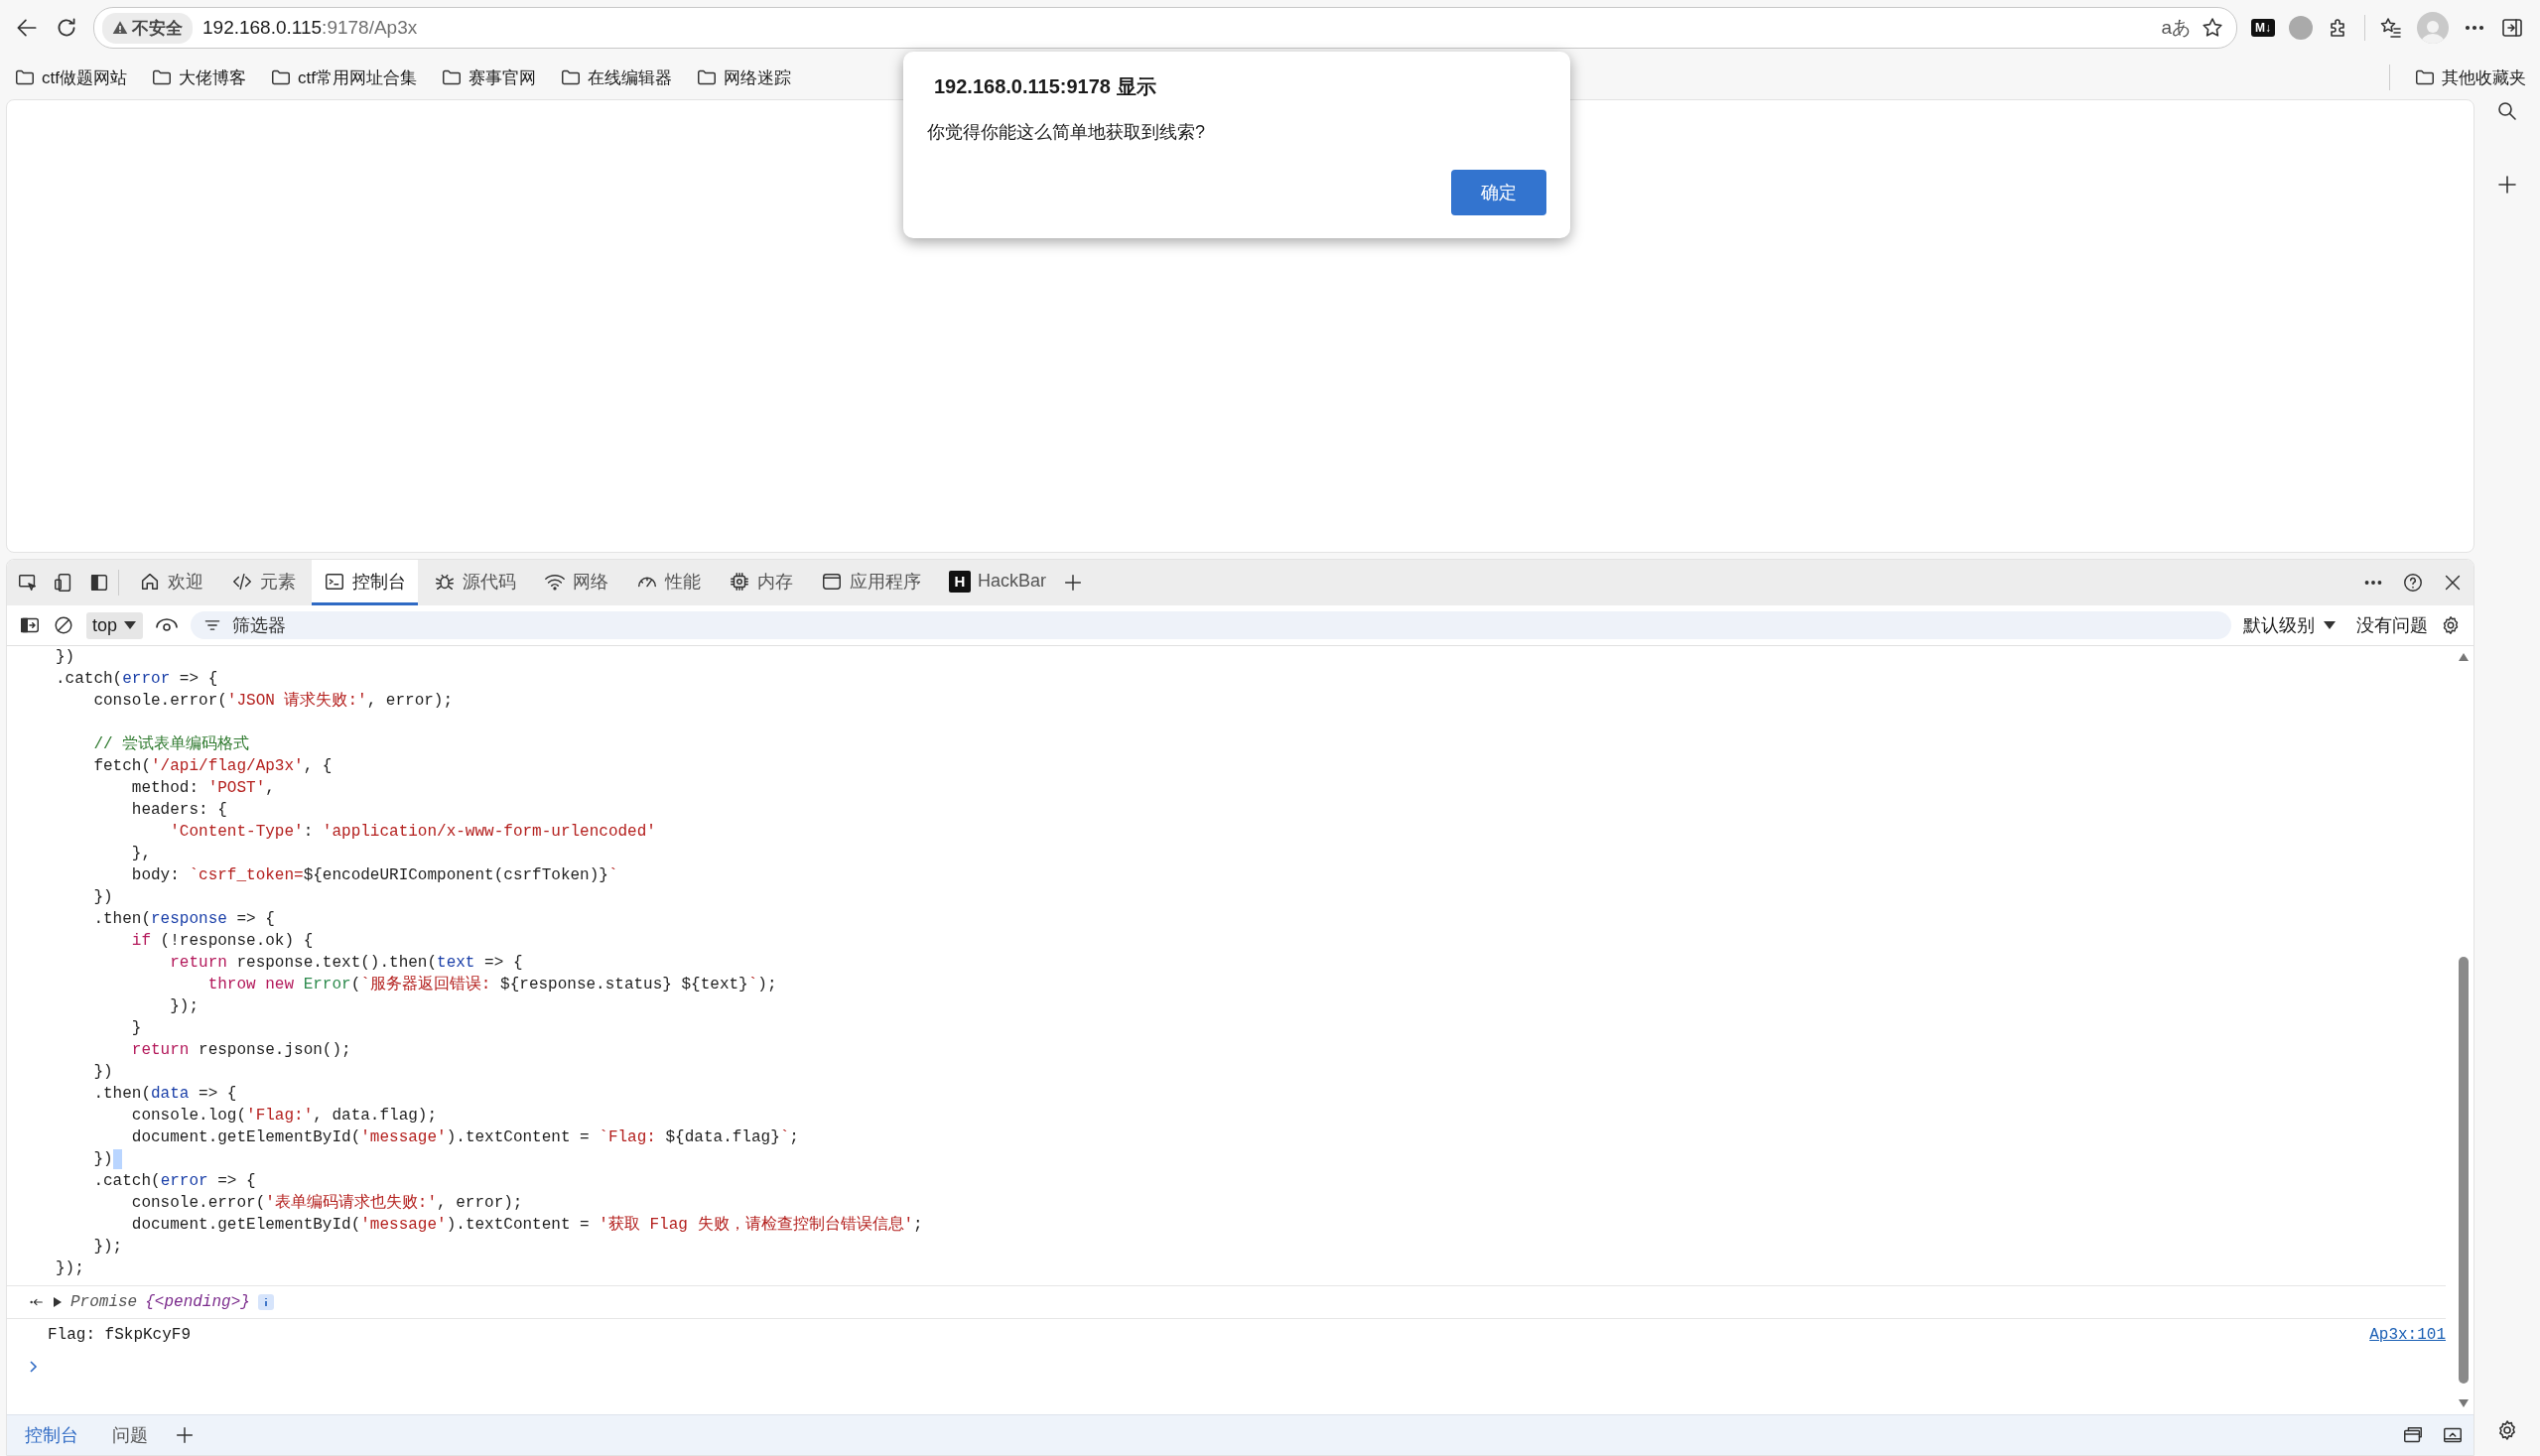 This screenshot has width=2540, height=1456. I want to click on bookmark-link: ctf常用网址合集, so click(357, 77).